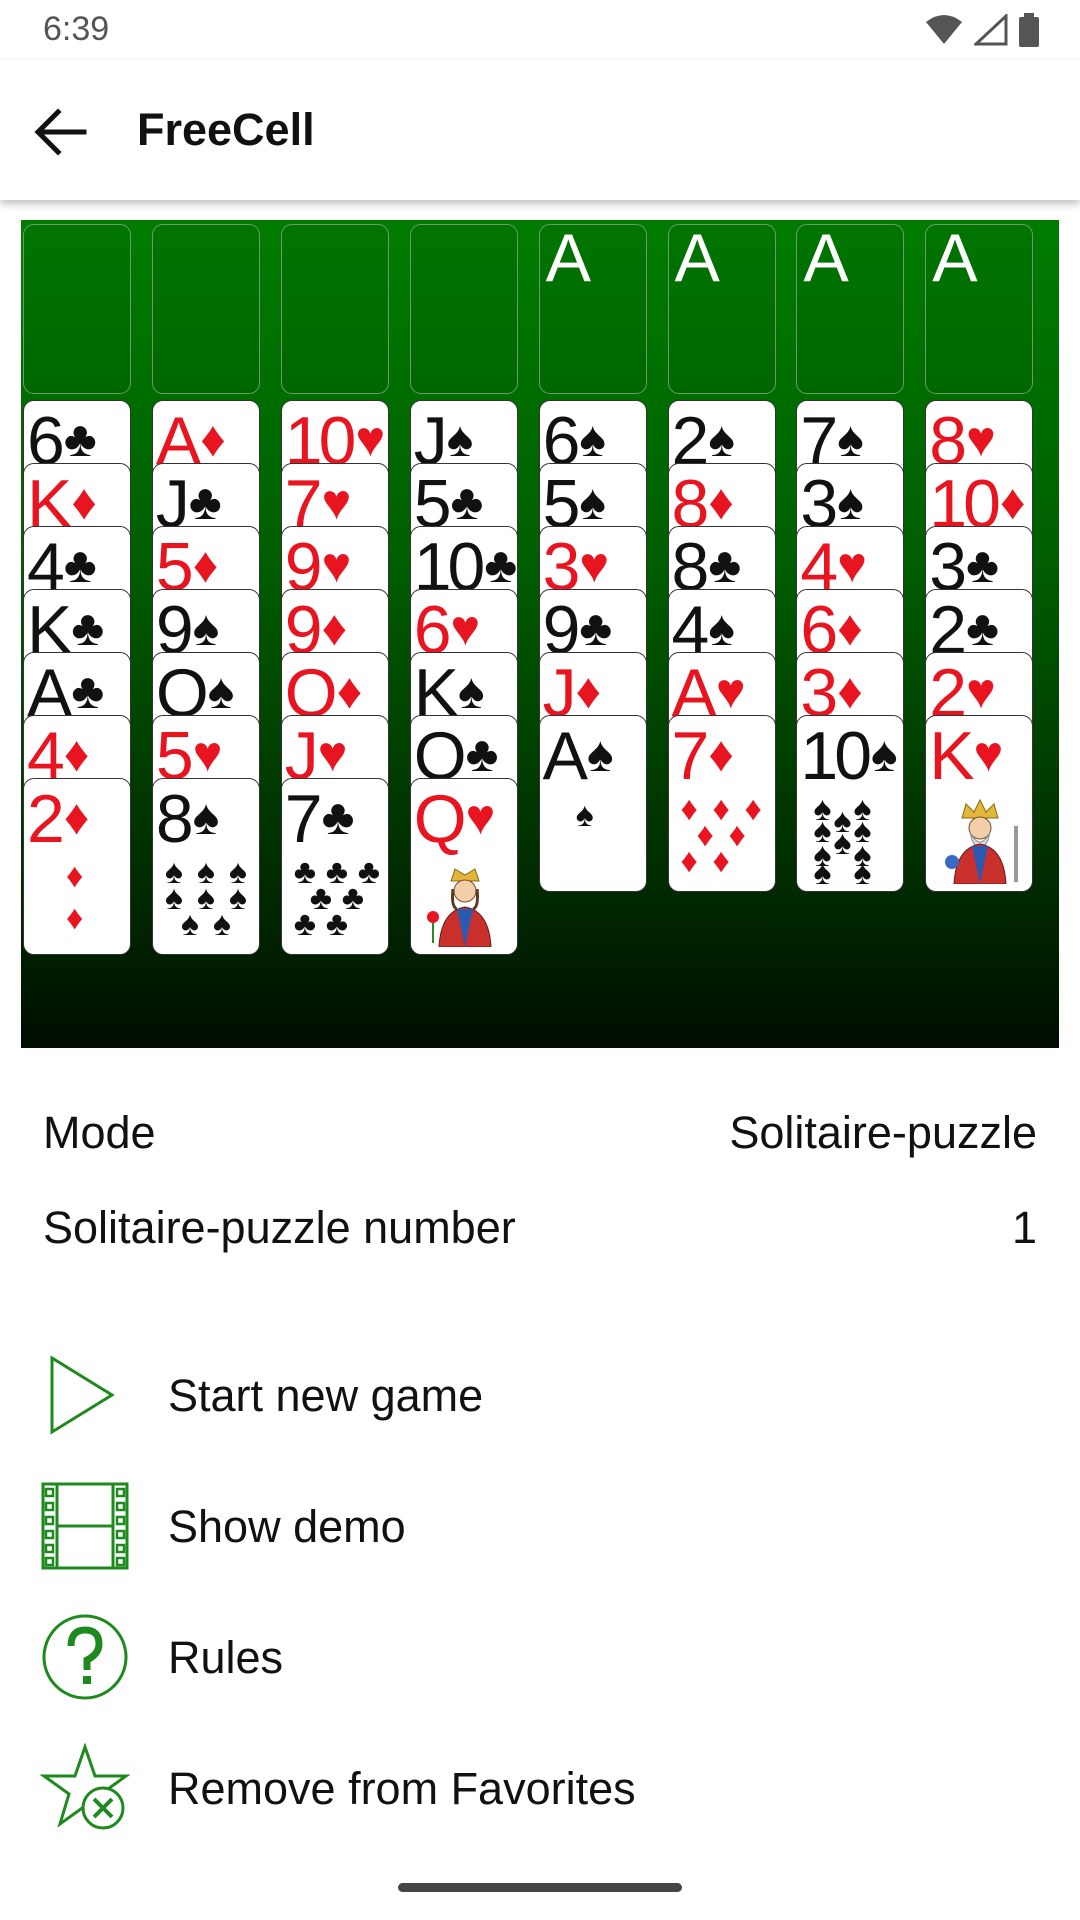 The image size is (1080, 1920). What do you see at coordinates (226, 1657) in the screenshot?
I see `rules-label: Rules` at bounding box center [226, 1657].